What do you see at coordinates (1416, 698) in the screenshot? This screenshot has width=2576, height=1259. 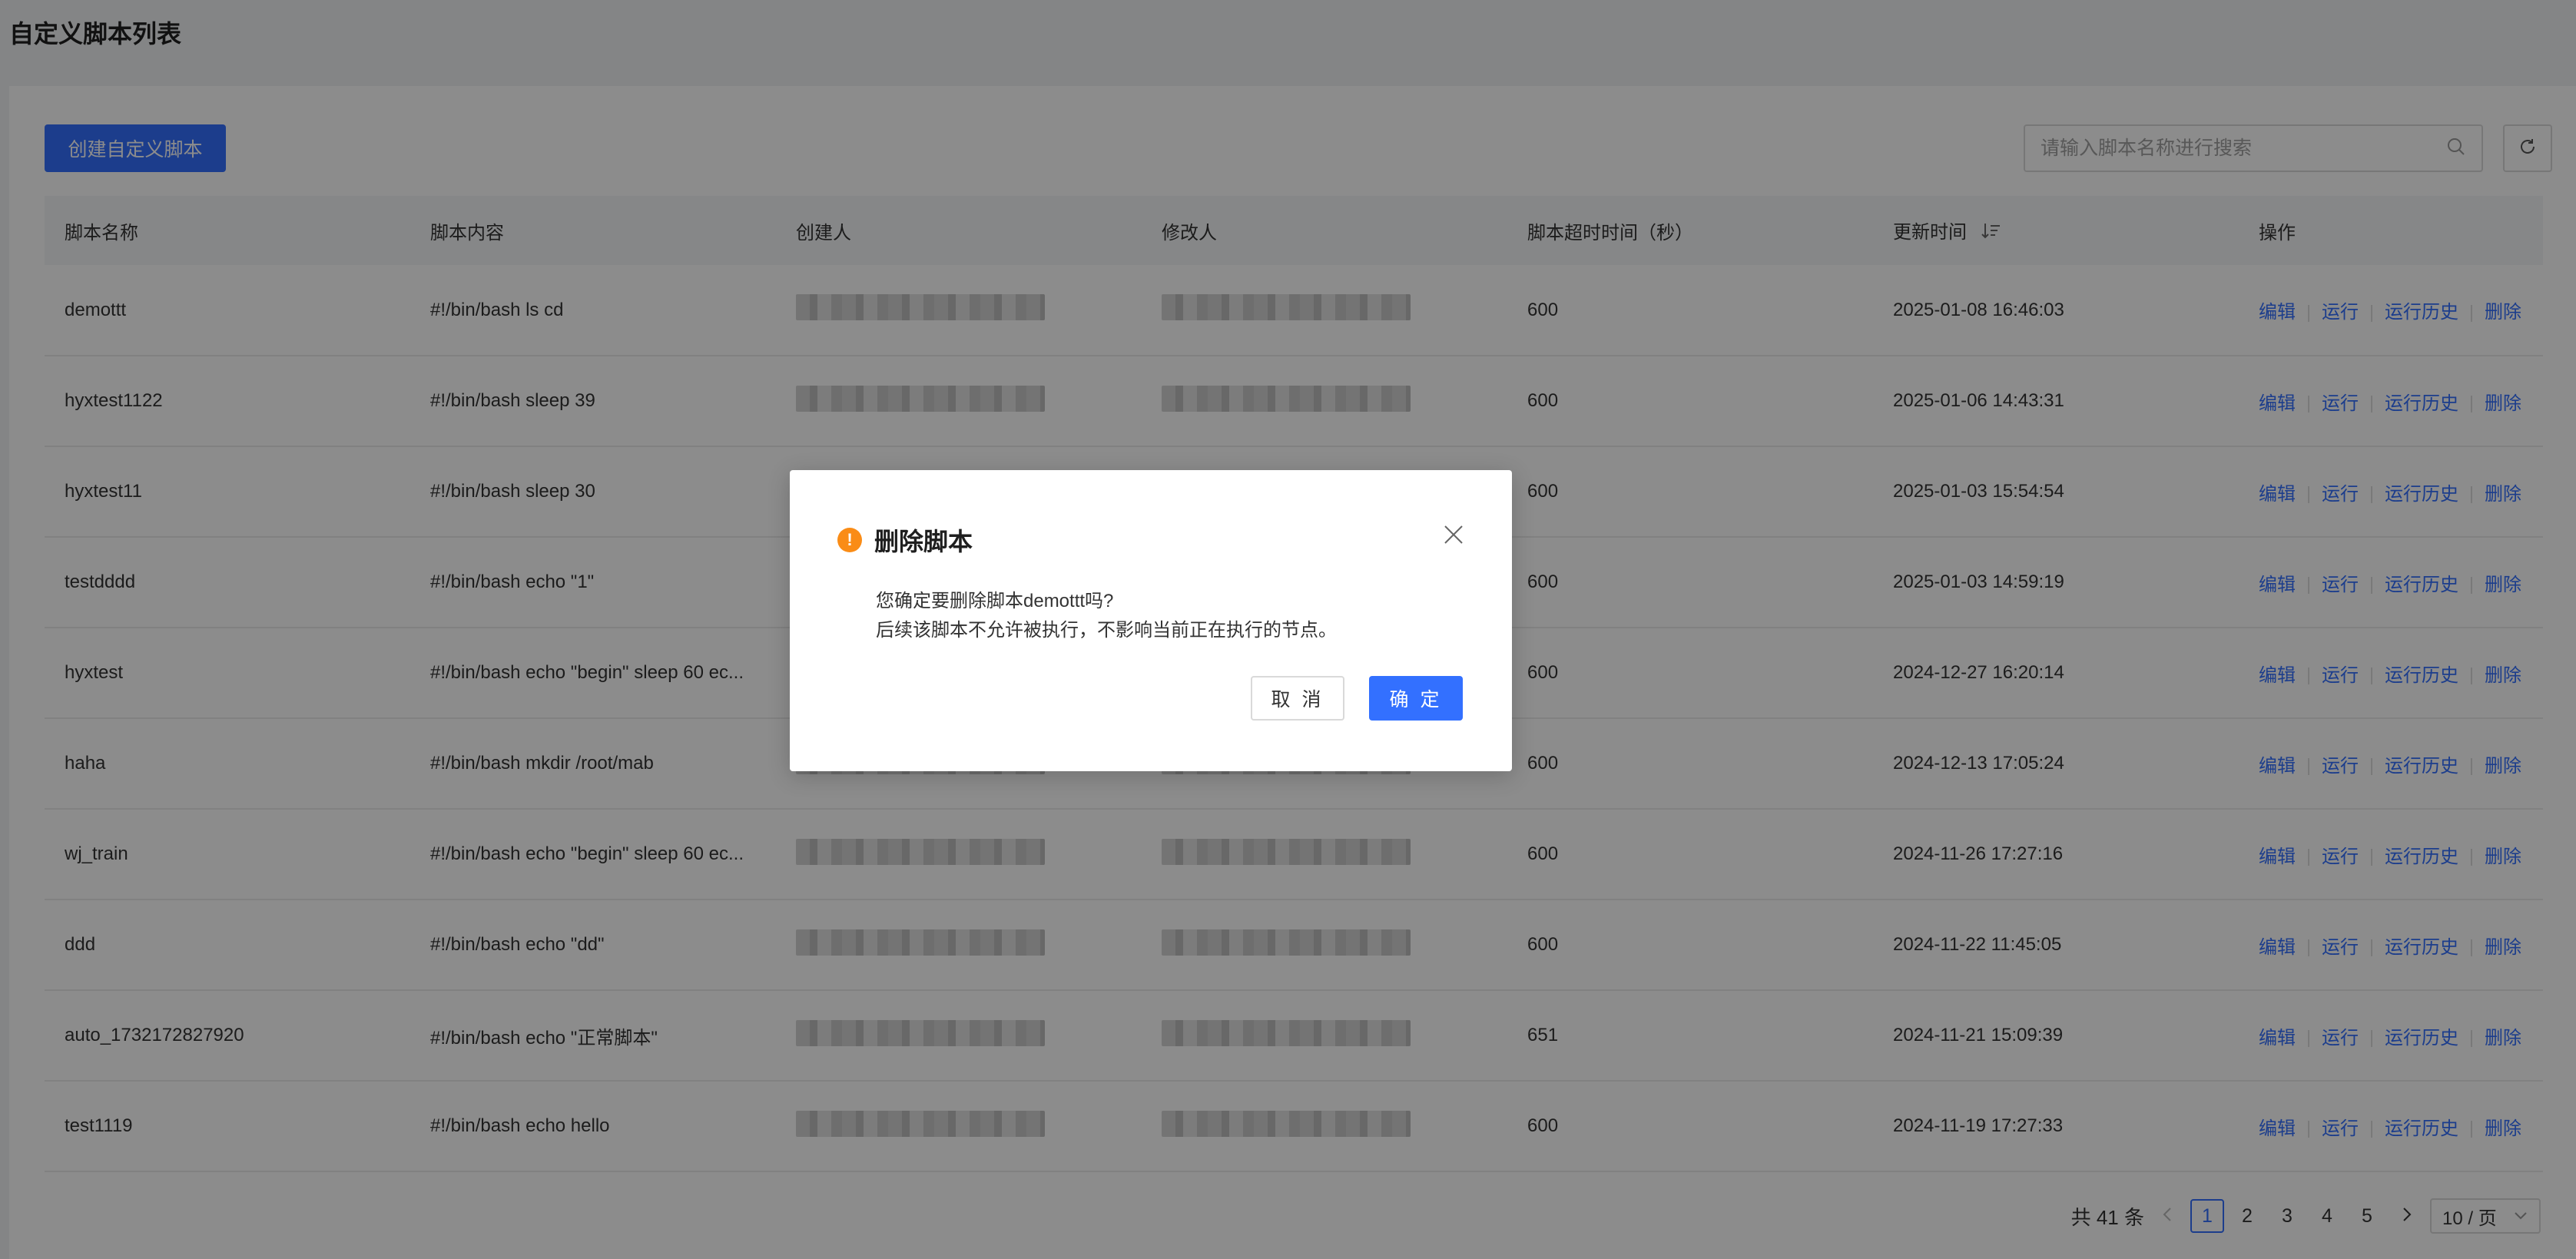 I see `confirm-button: 确 定` at bounding box center [1416, 698].